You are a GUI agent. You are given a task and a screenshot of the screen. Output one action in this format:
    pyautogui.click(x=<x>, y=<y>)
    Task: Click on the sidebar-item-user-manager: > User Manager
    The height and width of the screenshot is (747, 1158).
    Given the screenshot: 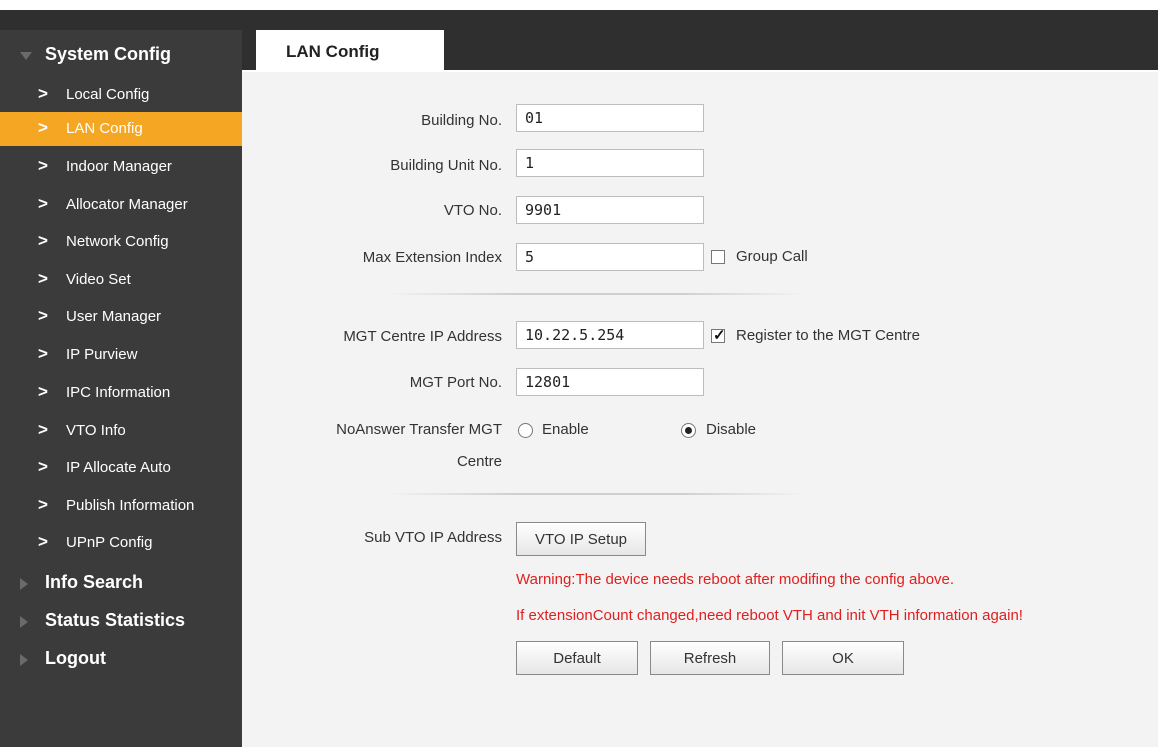 What is the action you would take?
    pyautogui.click(x=121, y=317)
    